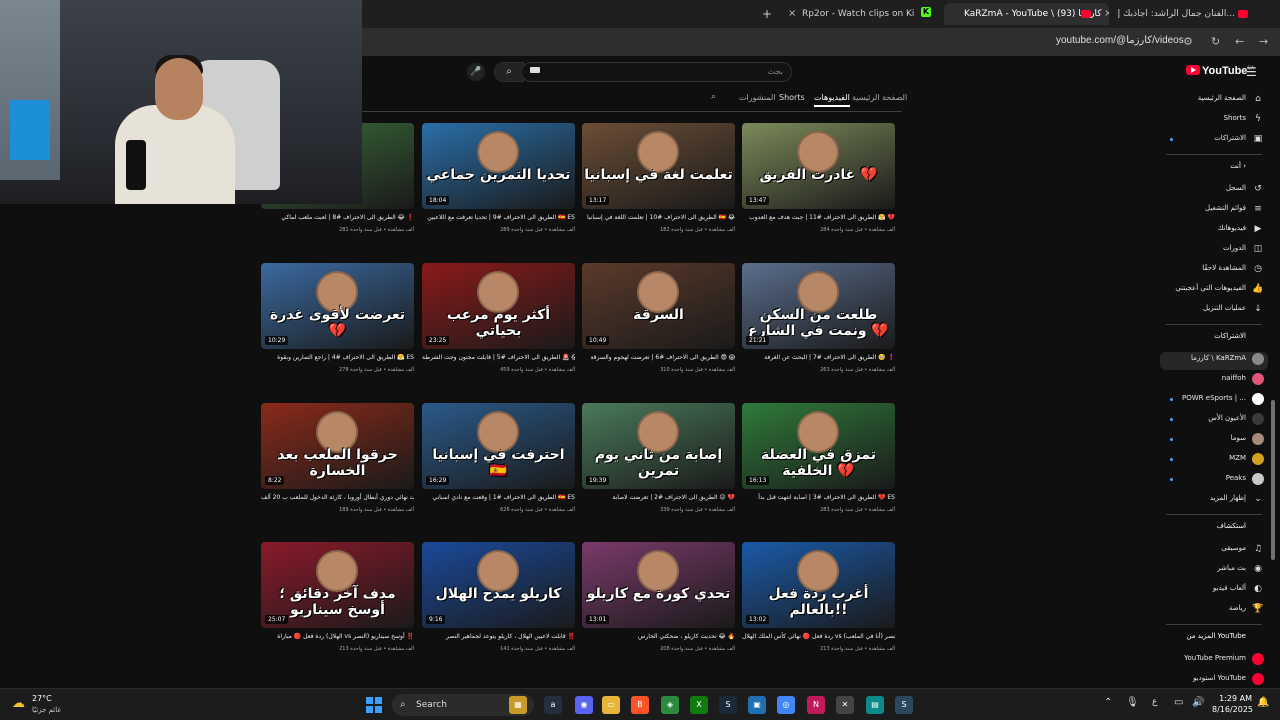  What do you see at coordinates (498, 446) in the screenshot?
I see `video-thumbnail: احترفت في إسبانيا 🇪🇸 16:29` at bounding box center [498, 446].